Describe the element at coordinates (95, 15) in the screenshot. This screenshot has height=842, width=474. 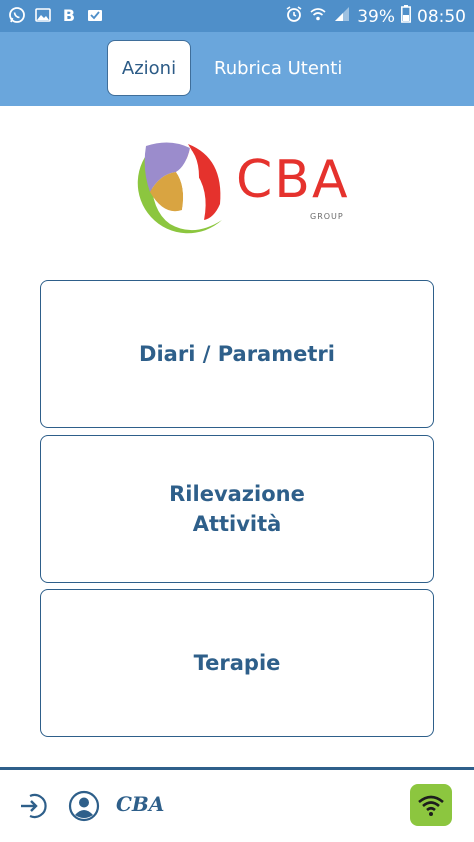
I see `mail-check-icon` at that location.